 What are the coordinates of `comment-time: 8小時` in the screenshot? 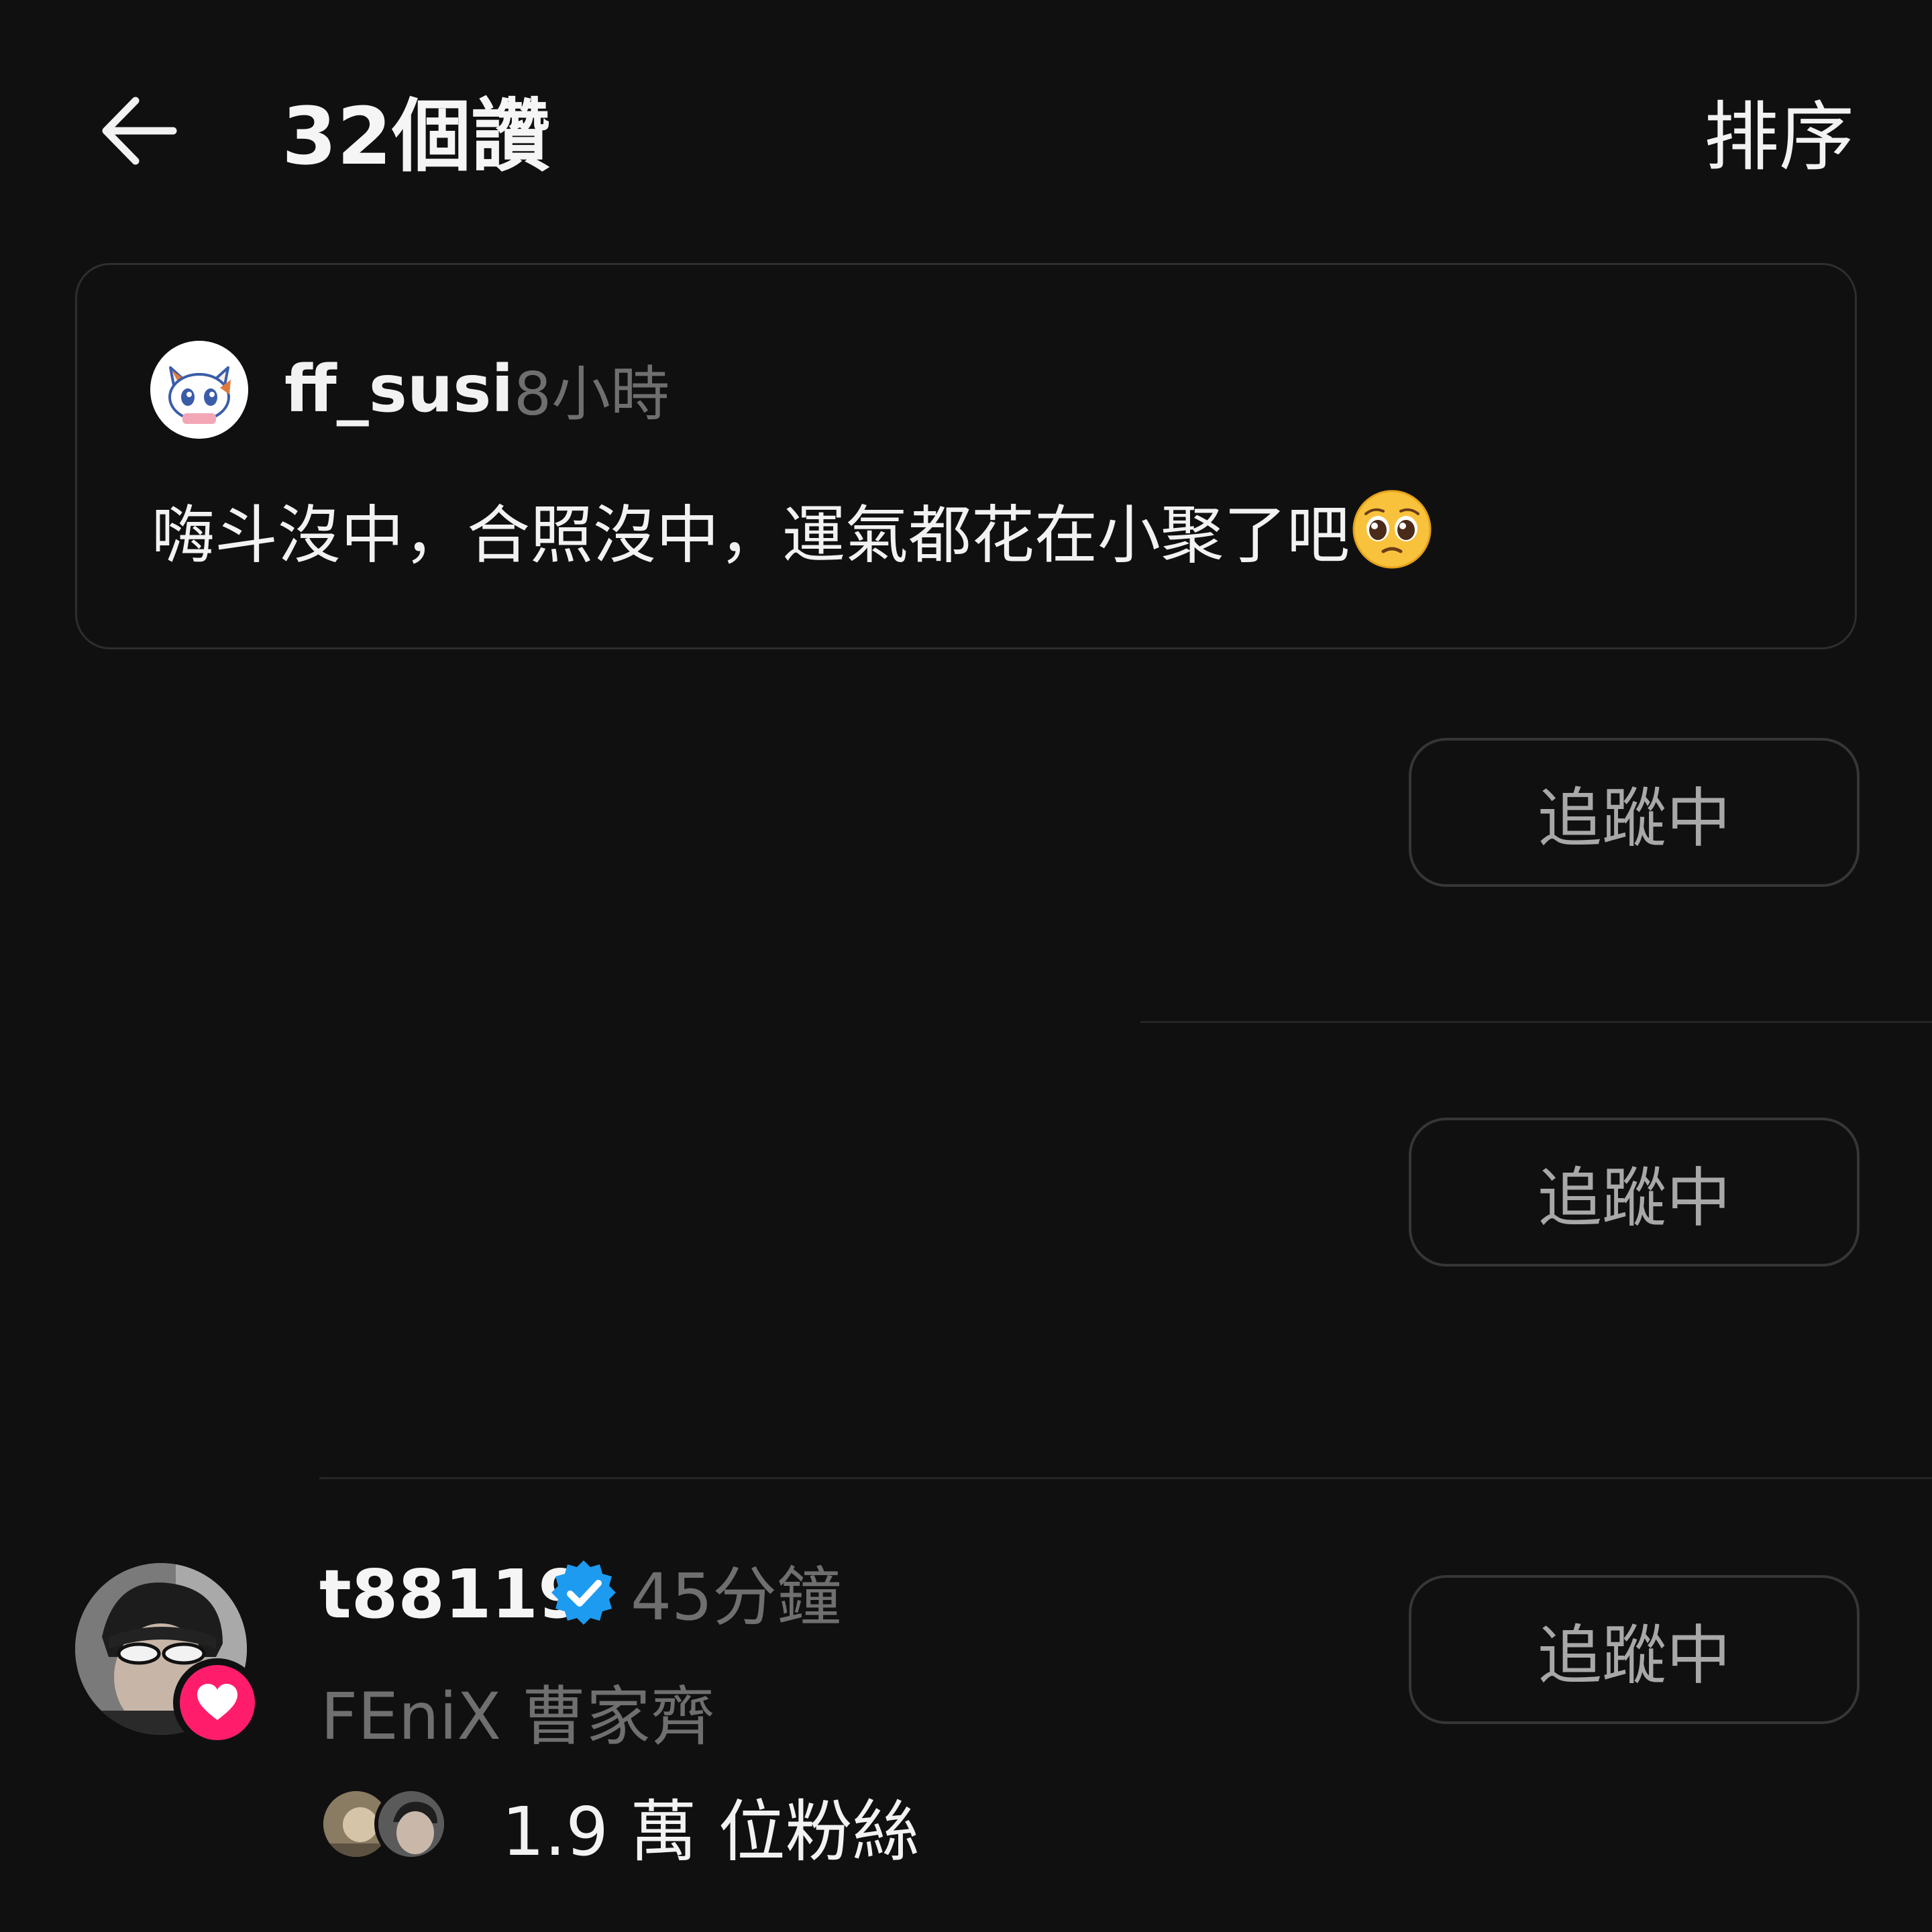 It's located at (591, 394).